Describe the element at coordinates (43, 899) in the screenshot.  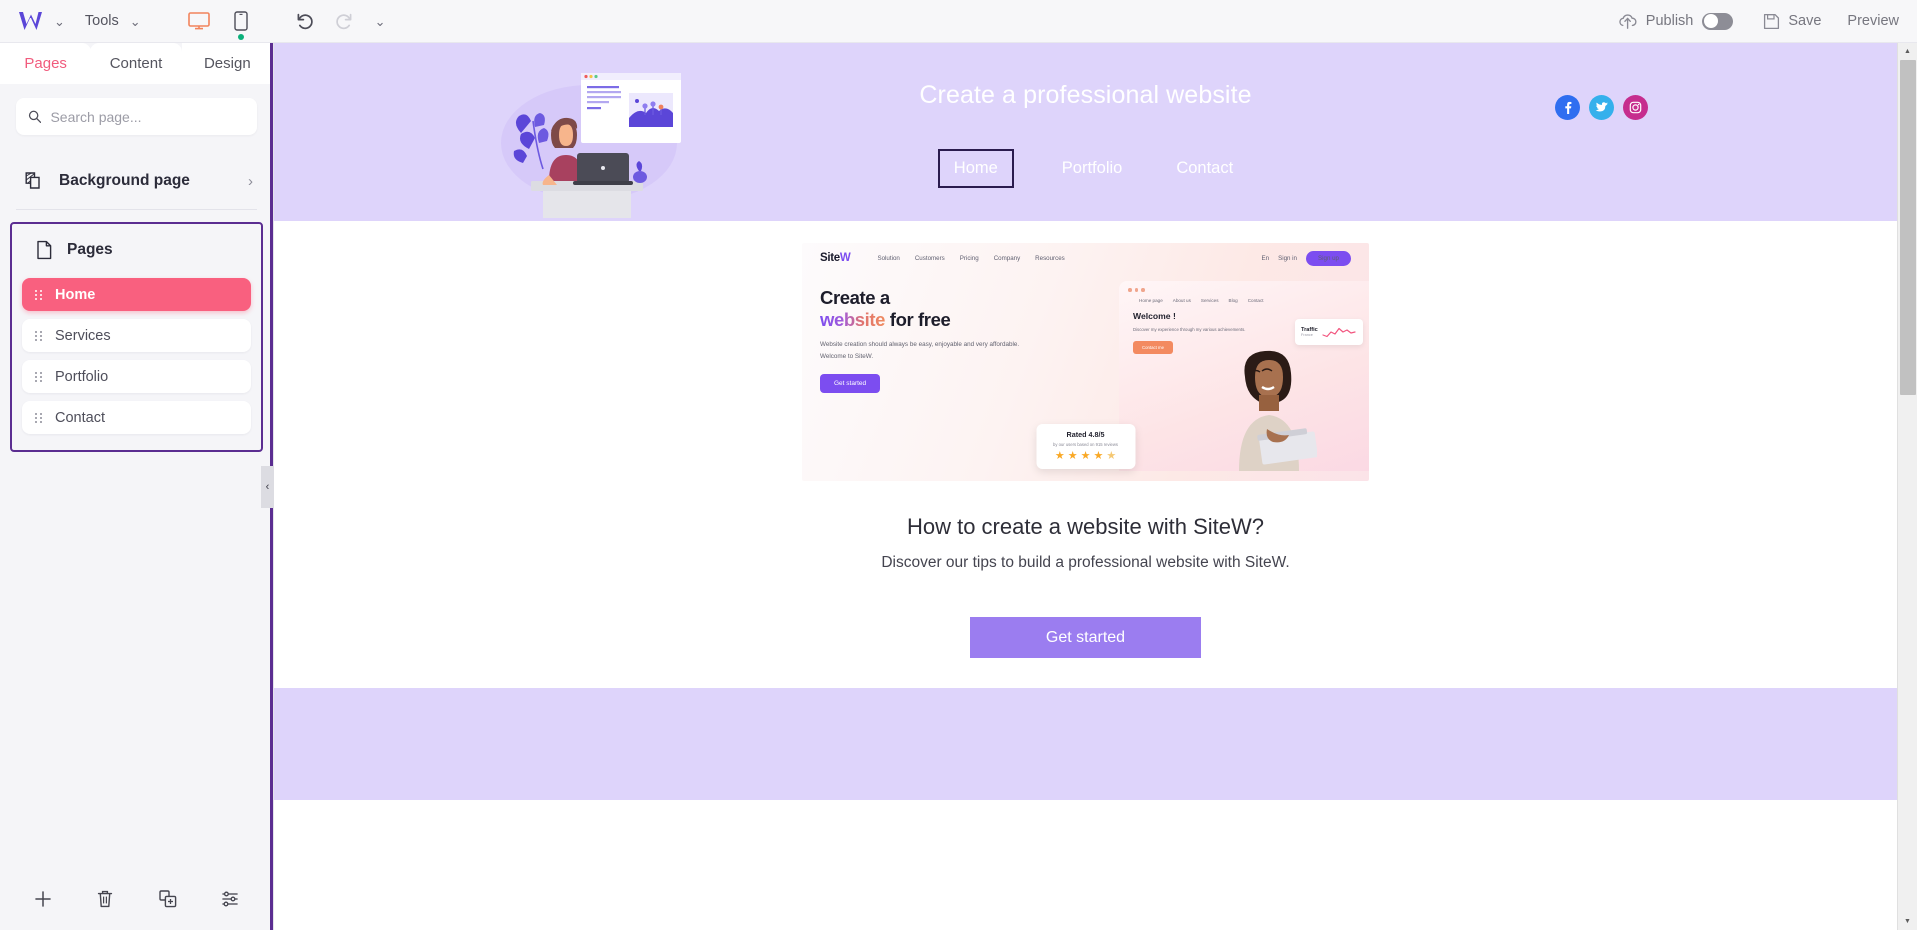
I see `add-page-button` at that location.